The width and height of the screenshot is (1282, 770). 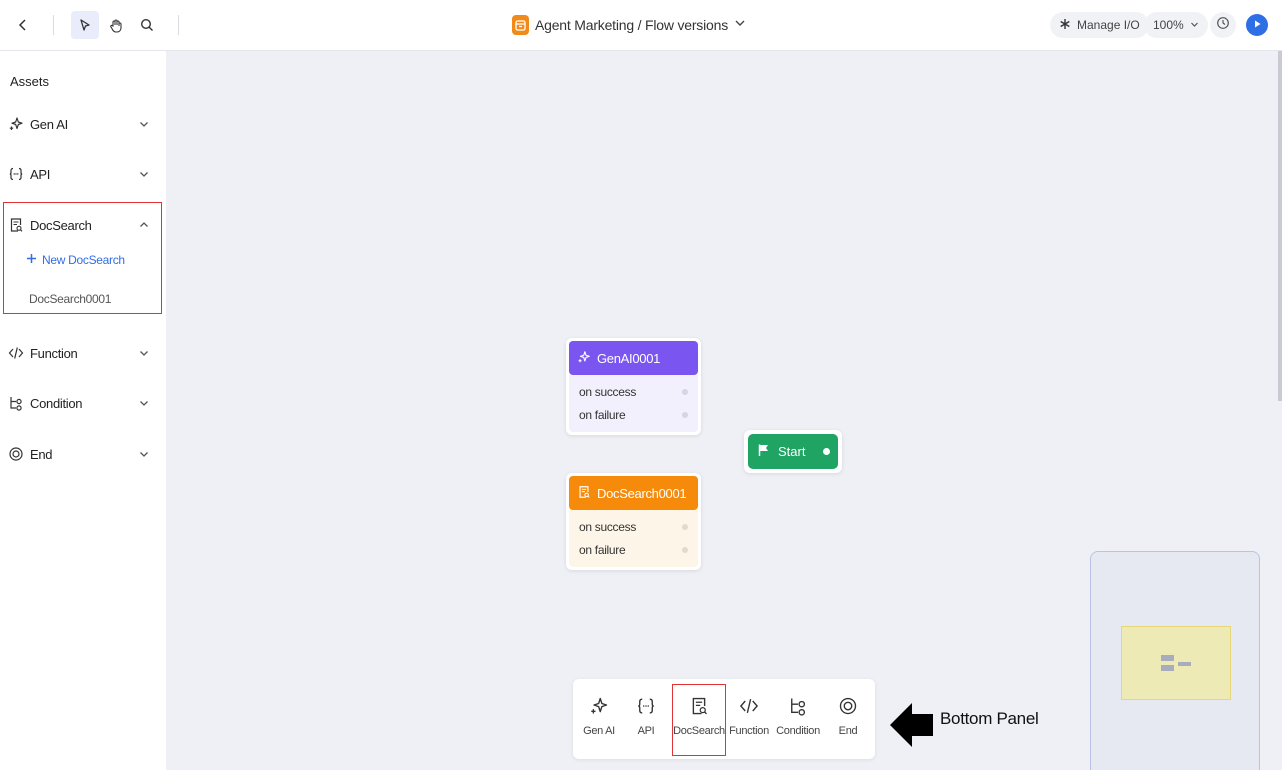 I want to click on bottom-item-label: End, so click(x=848, y=731).